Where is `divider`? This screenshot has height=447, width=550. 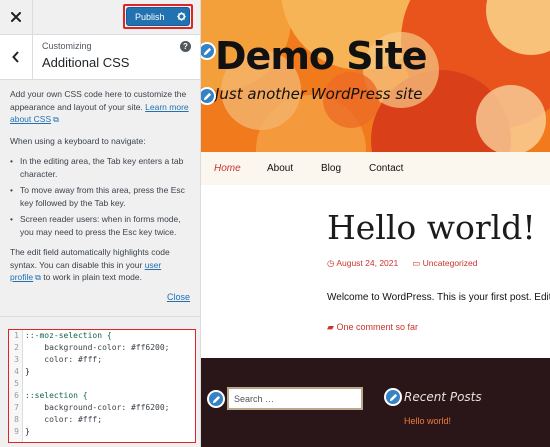
divider is located at coordinates (100, 316).